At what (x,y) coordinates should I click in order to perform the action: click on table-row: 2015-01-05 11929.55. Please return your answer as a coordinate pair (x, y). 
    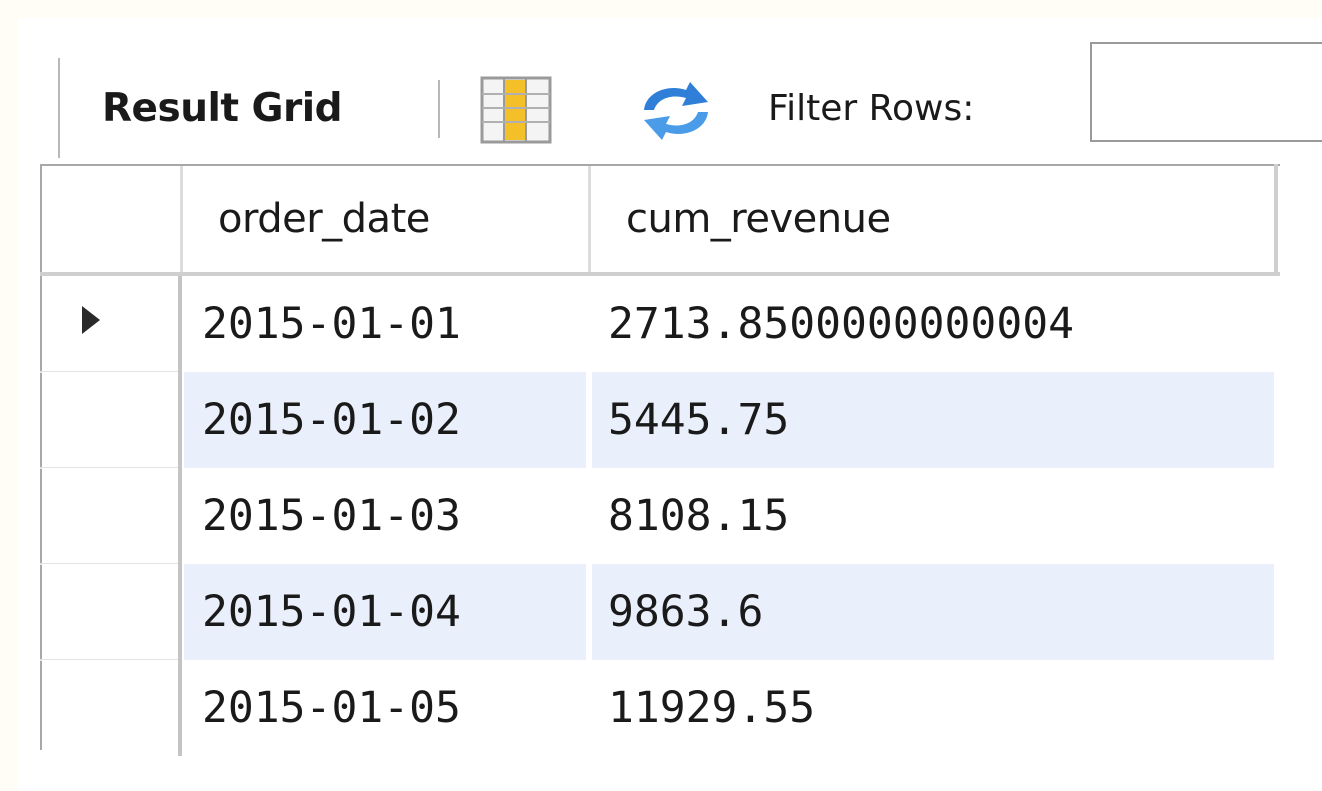
    Looking at the image, I should click on (660, 708).